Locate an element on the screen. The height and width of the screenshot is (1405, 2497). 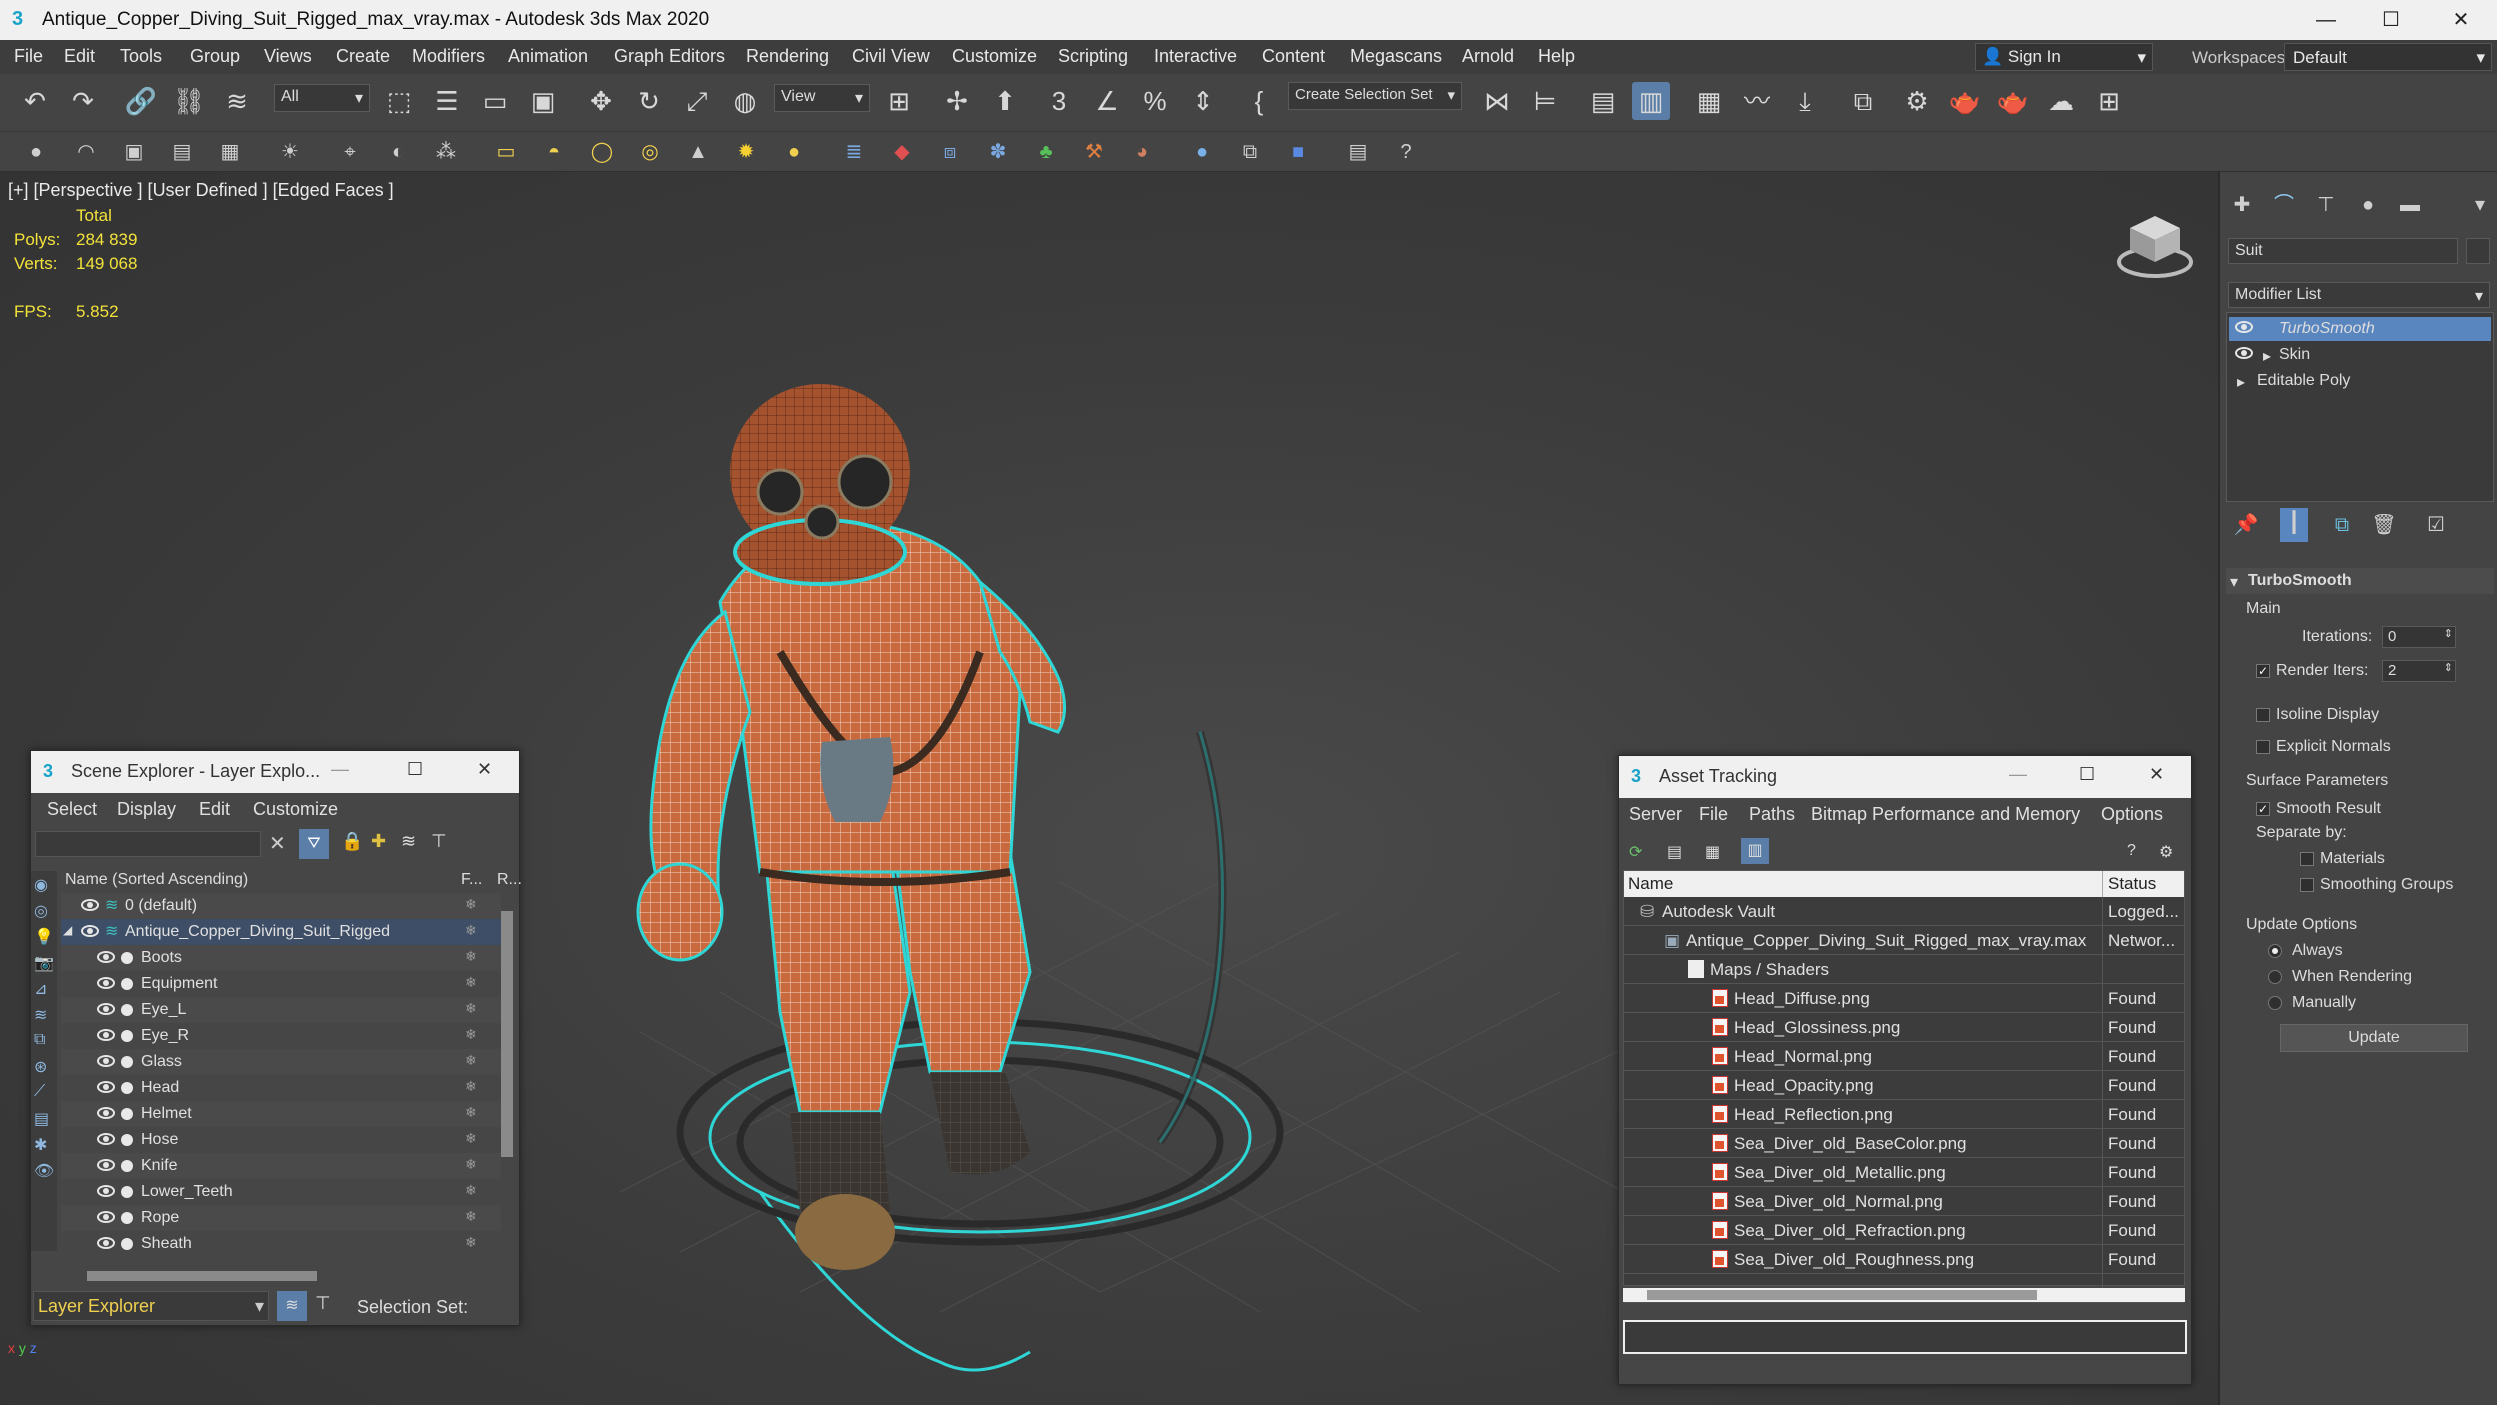
asset-path-field is located at coordinates (1905, 1337).